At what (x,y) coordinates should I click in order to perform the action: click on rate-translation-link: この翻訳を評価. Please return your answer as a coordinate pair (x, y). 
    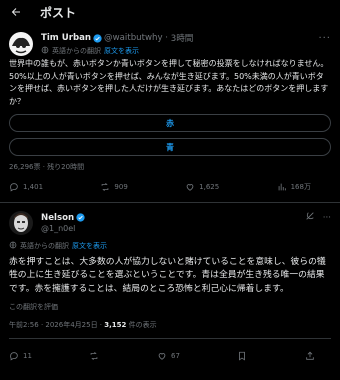
    Looking at the image, I should click on (170, 307).